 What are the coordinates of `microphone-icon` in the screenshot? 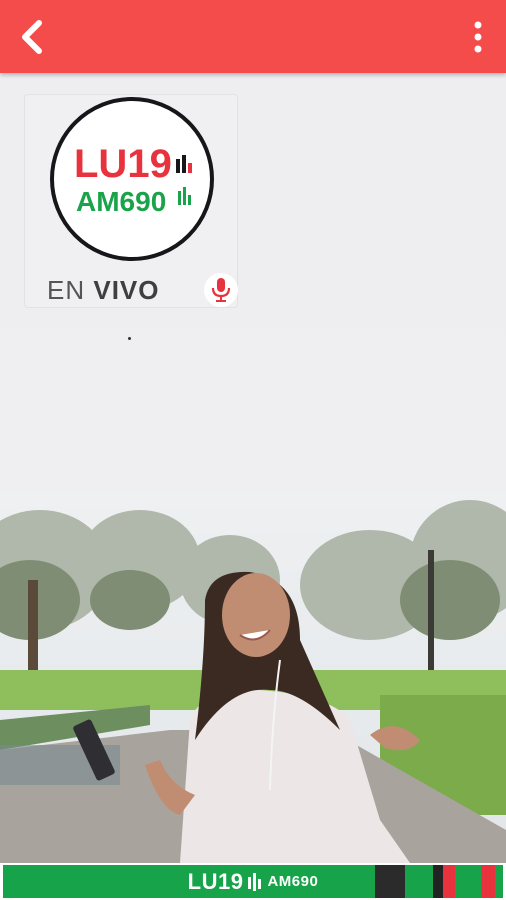 It's located at (221, 290).